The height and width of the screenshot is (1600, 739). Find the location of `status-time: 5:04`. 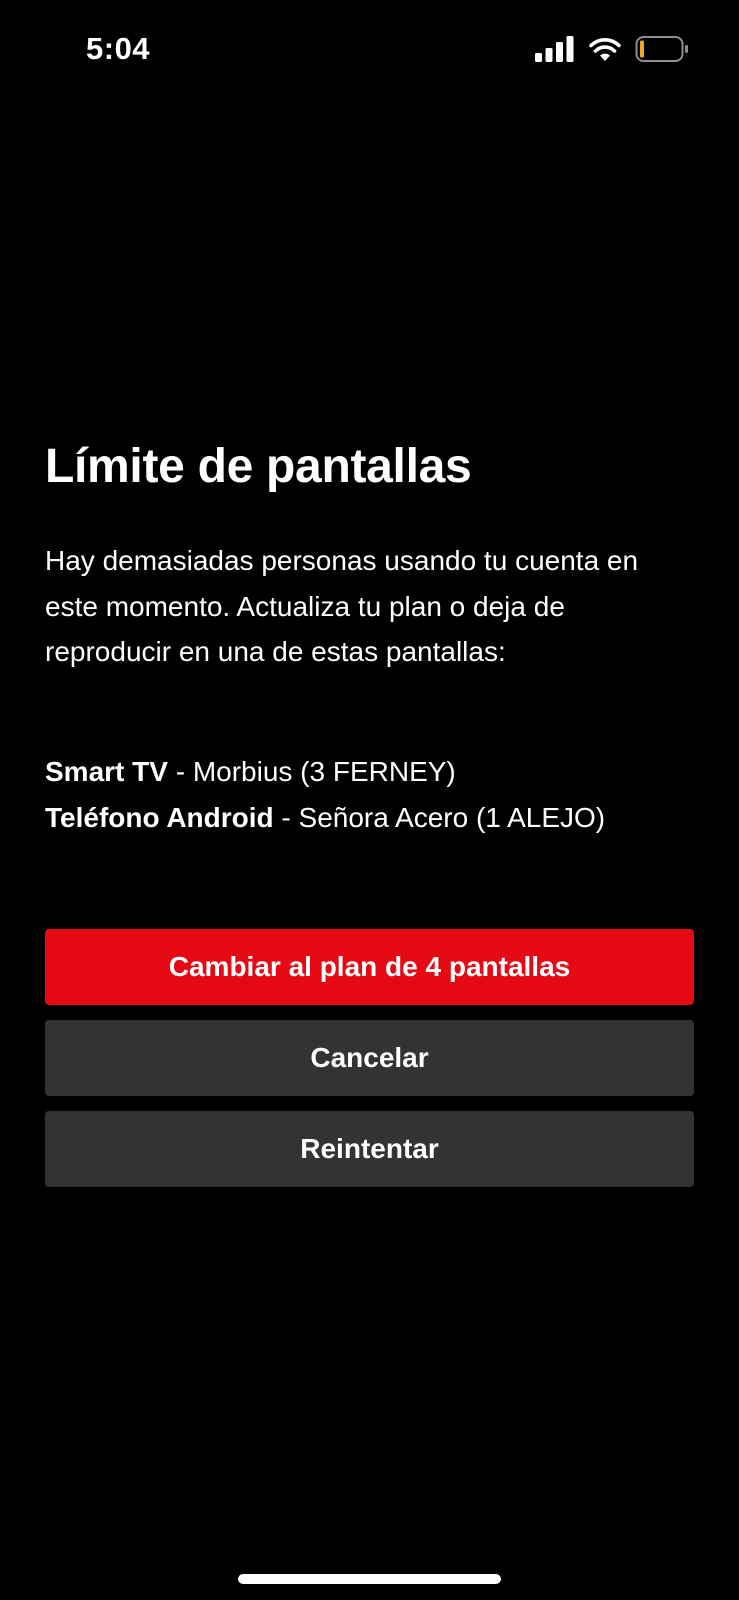

status-time: 5:04 is located at coordinates (118, 48).